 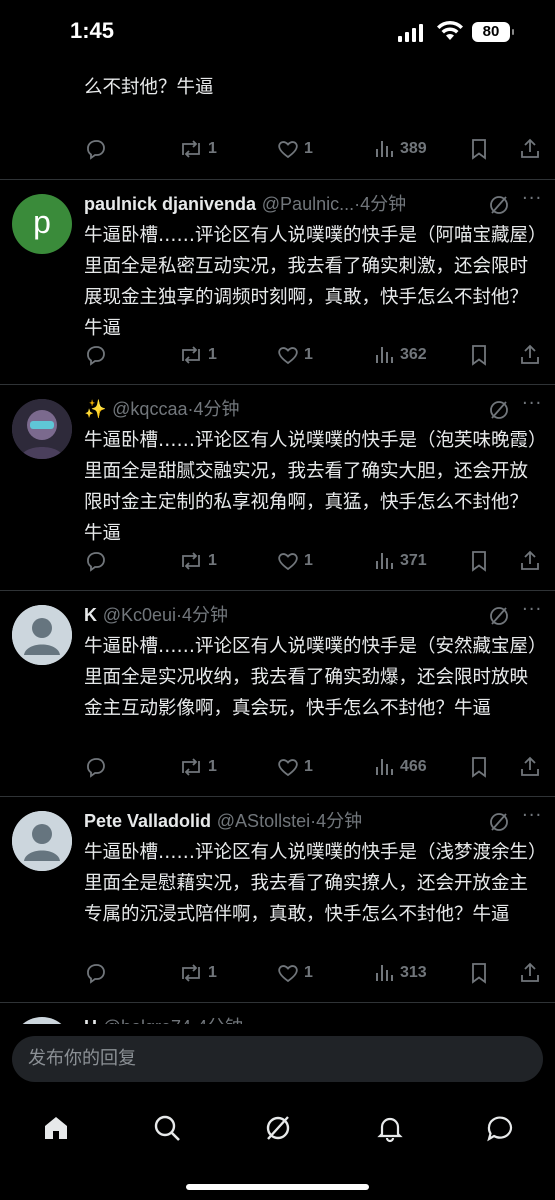 I want to click on tweet-time: ·4分钟, so click(x=336, y=821).